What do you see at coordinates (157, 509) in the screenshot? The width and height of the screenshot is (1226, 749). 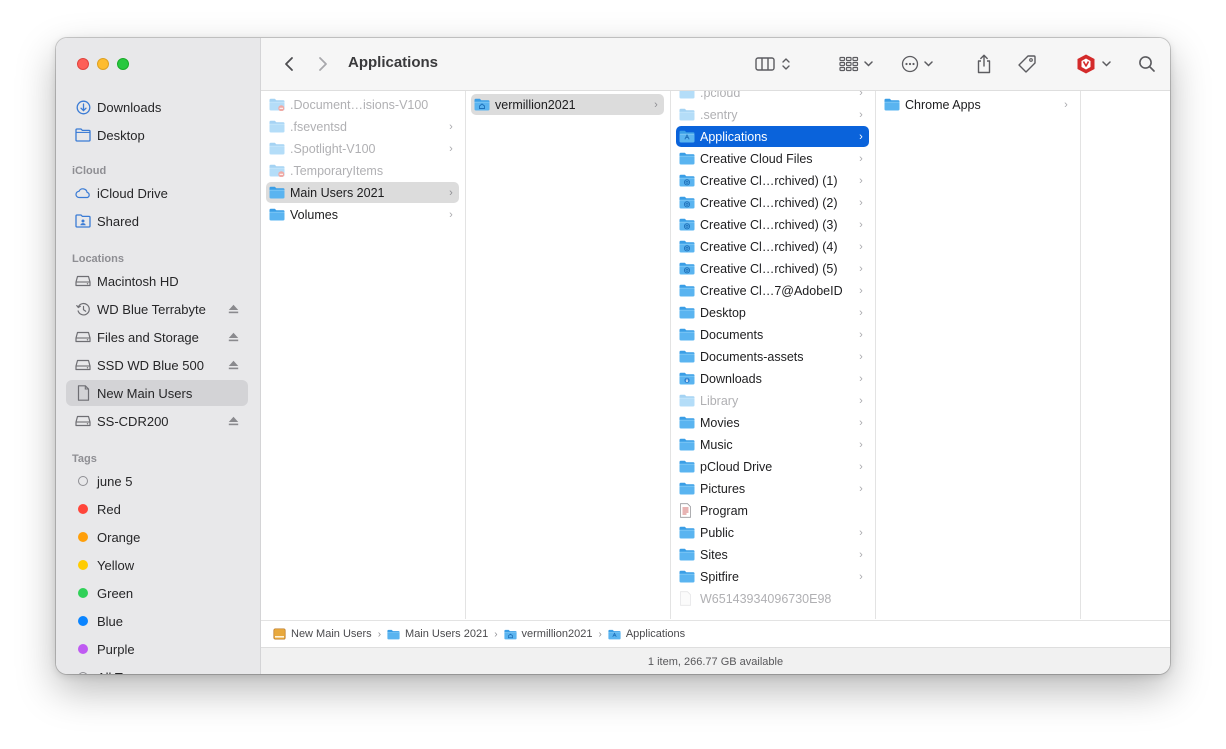 I see `sidebar-tag-red: Red` at bounding box center [157, 509].